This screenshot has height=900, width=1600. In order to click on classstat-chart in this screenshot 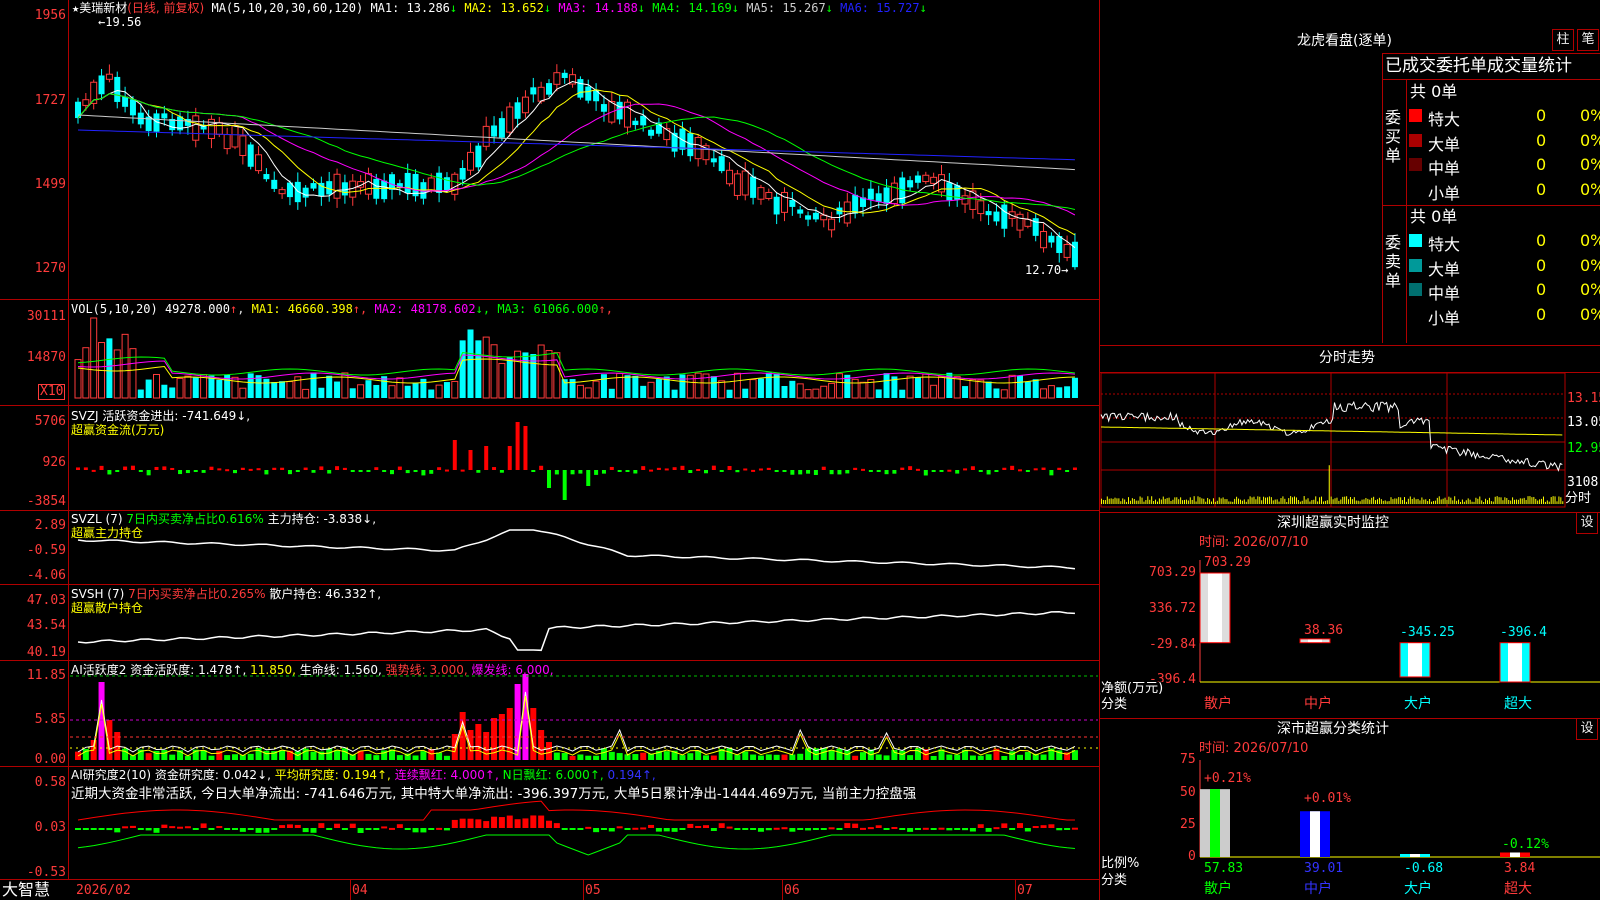, I will do `click(1398, 820)`.